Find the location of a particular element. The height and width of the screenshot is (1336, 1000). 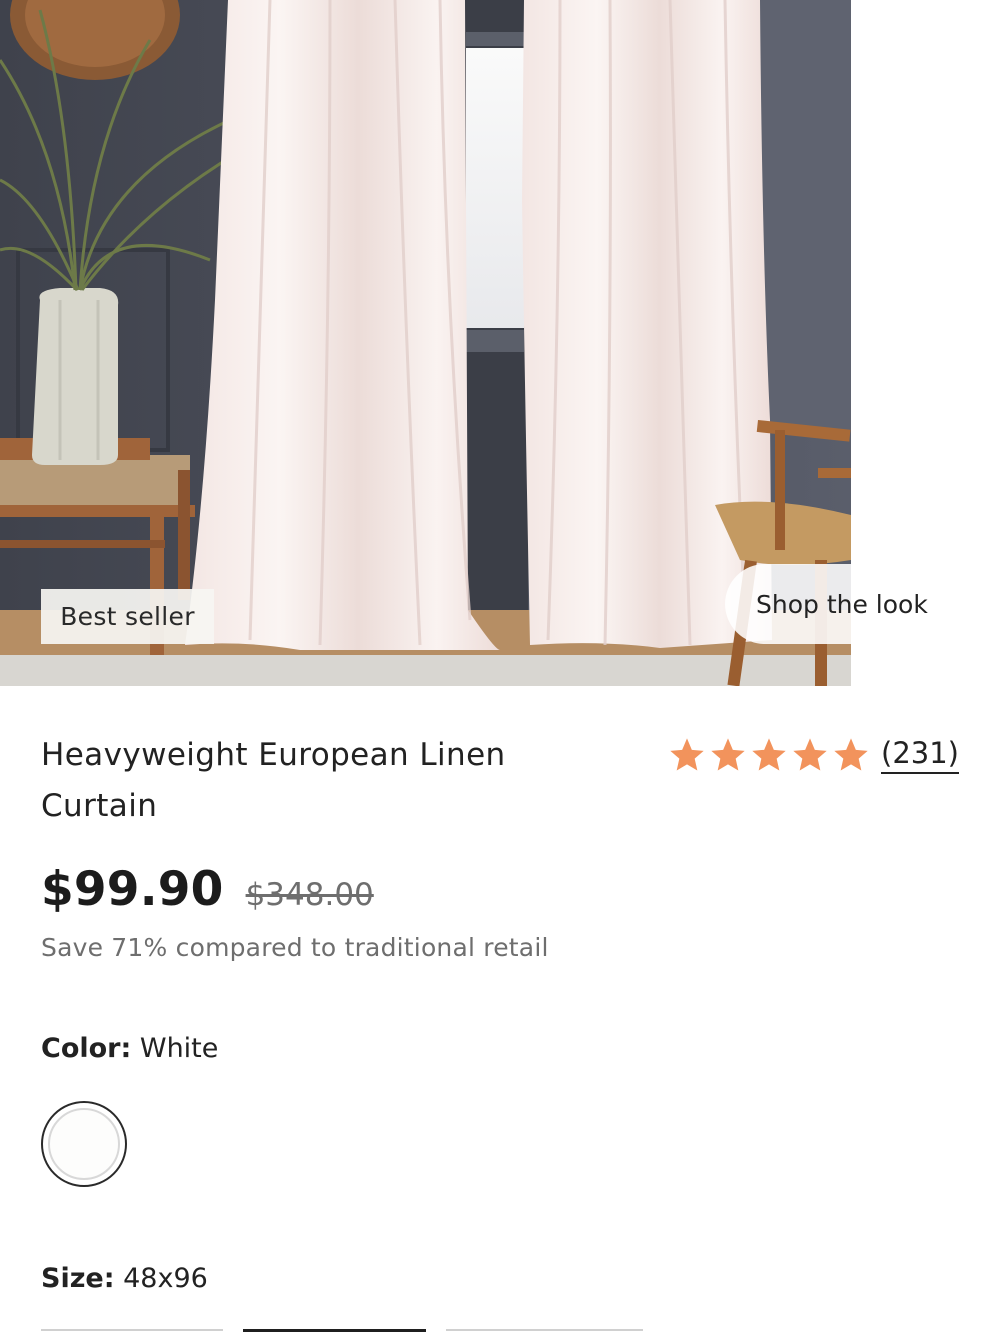

best-seller-badge: Best seller is located at coordinates (127, 616).